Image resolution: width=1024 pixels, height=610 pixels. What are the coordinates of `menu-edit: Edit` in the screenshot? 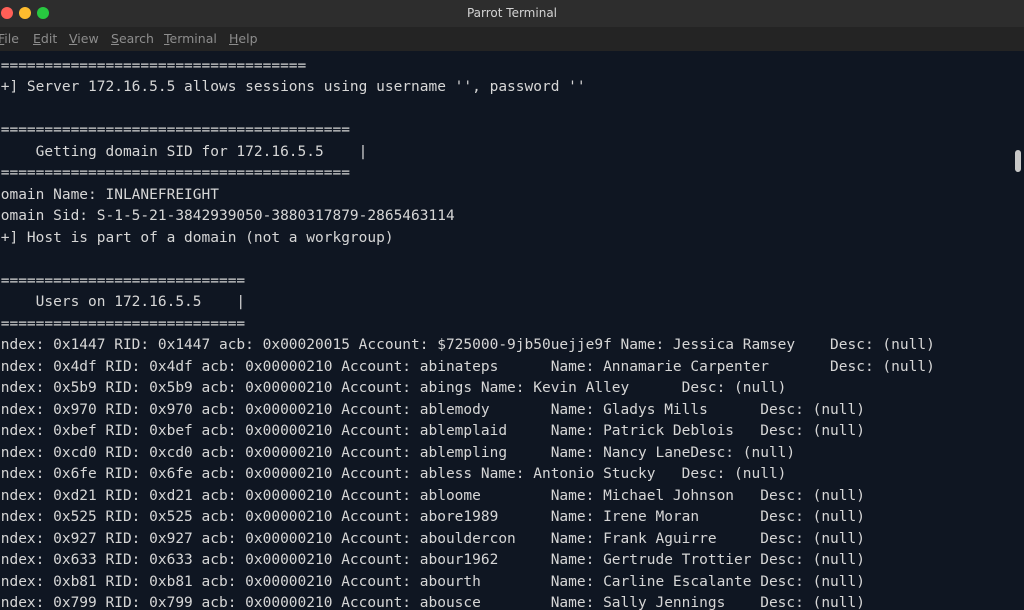 It's located at (45, 39).